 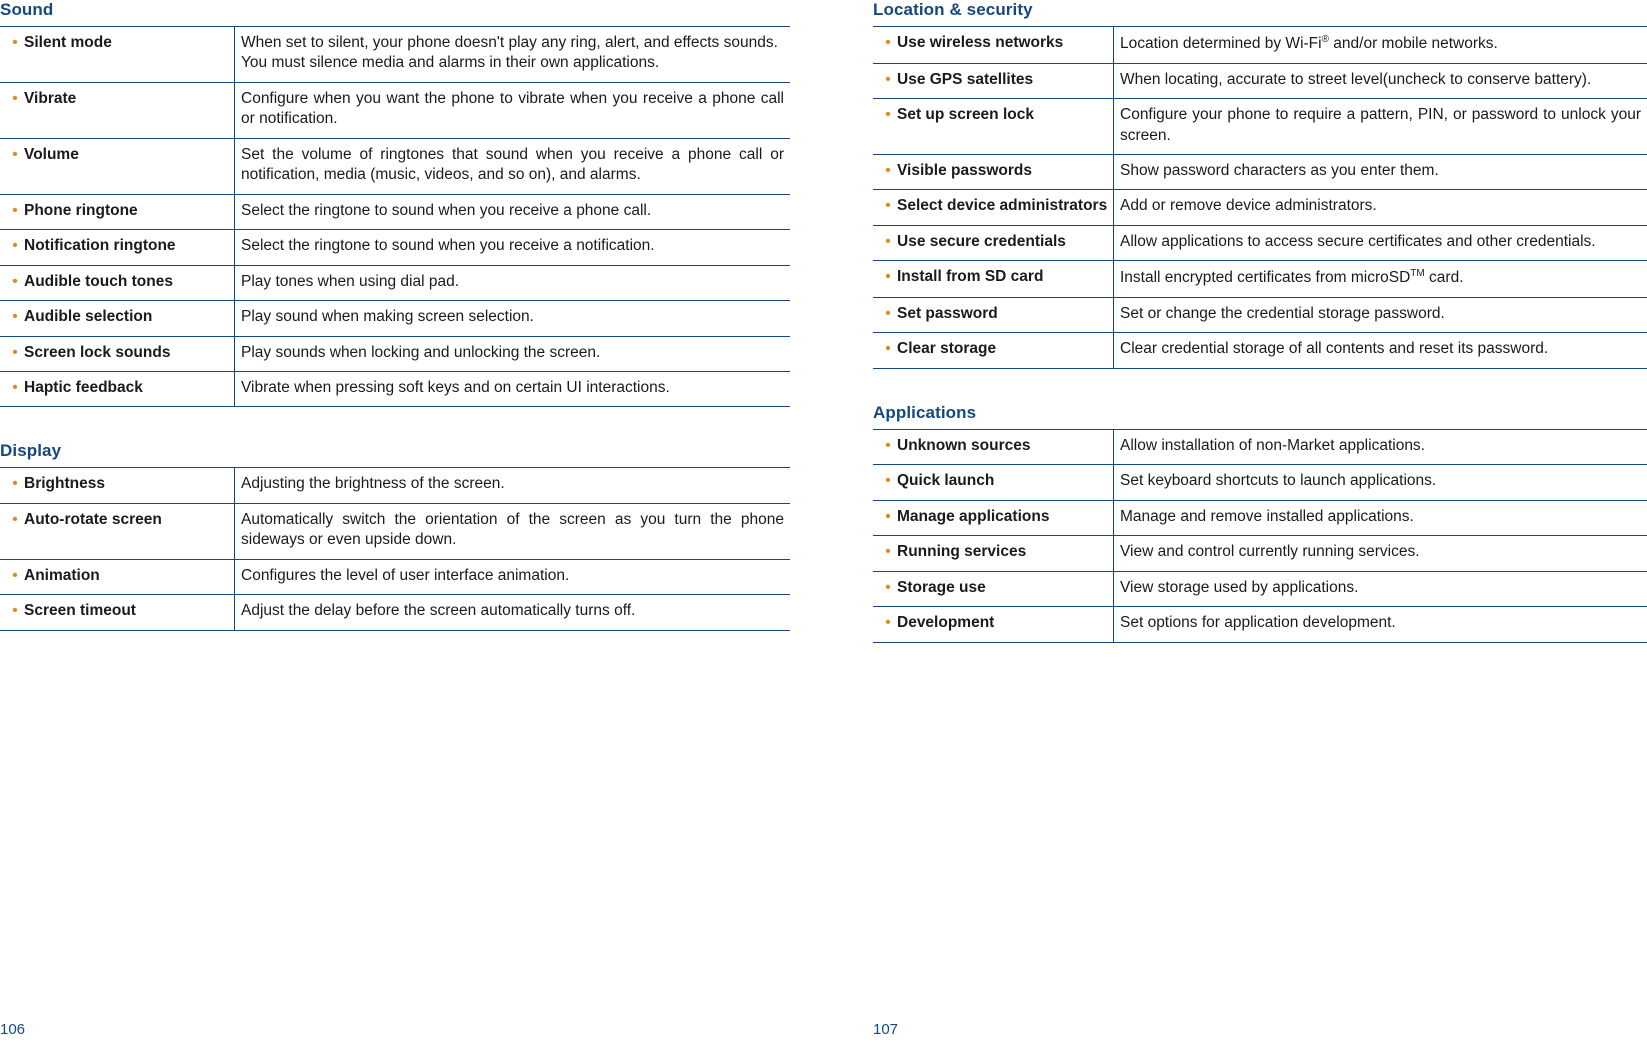 What do you see at coordinates (964, 170) in the screenshot?
I see `setting-name-label: Visible passwords` at bounding box center [964, 170].